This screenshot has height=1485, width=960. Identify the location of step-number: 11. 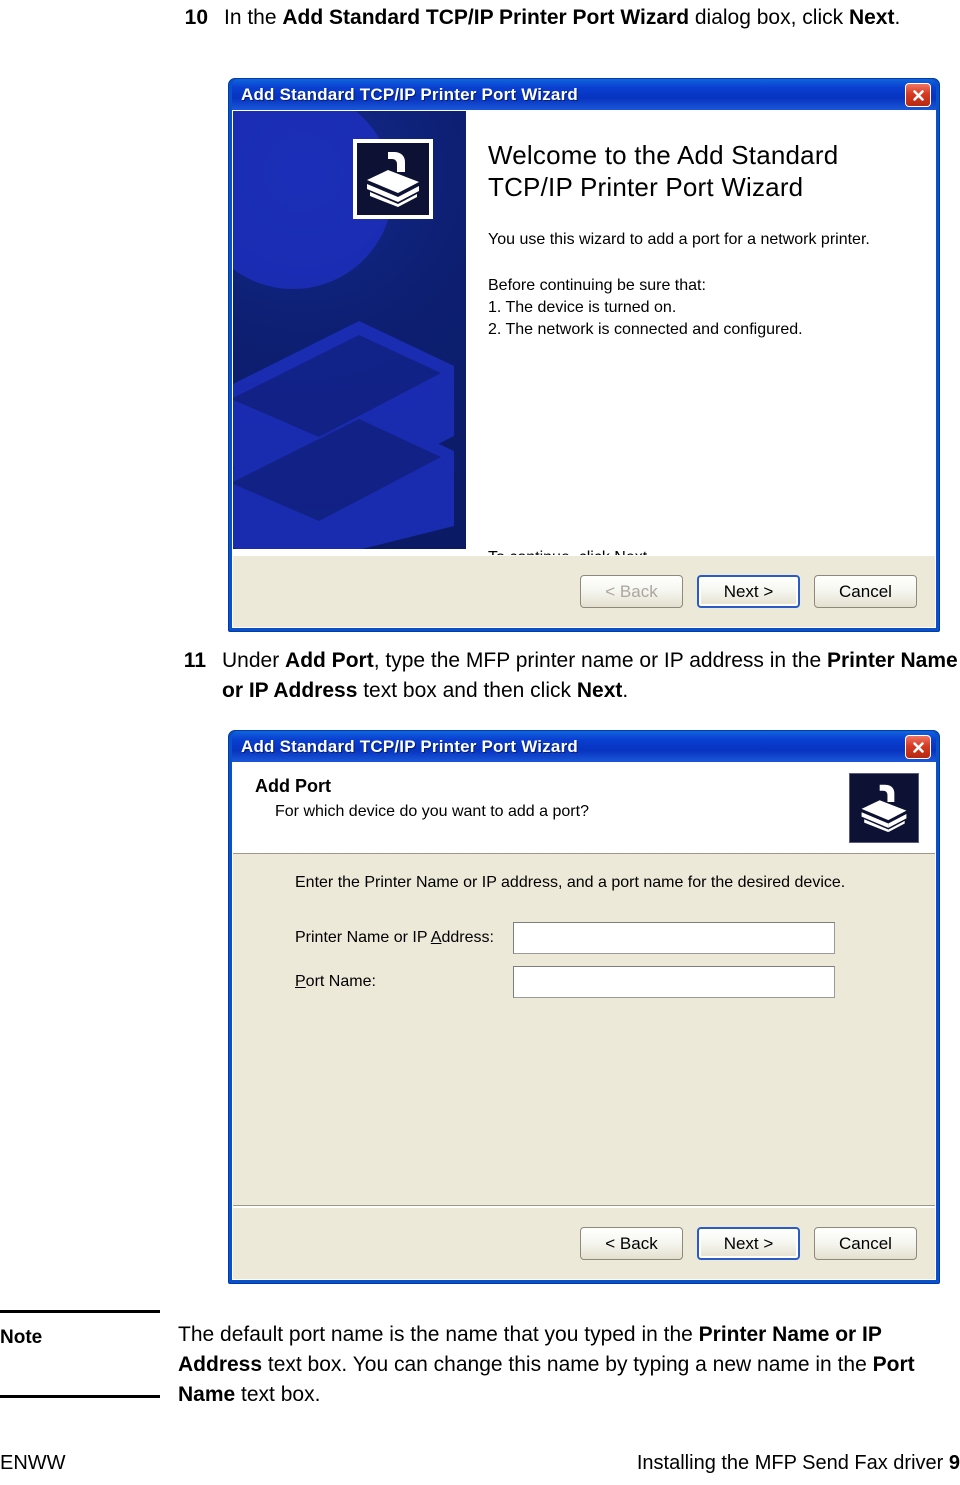
(194, 660).